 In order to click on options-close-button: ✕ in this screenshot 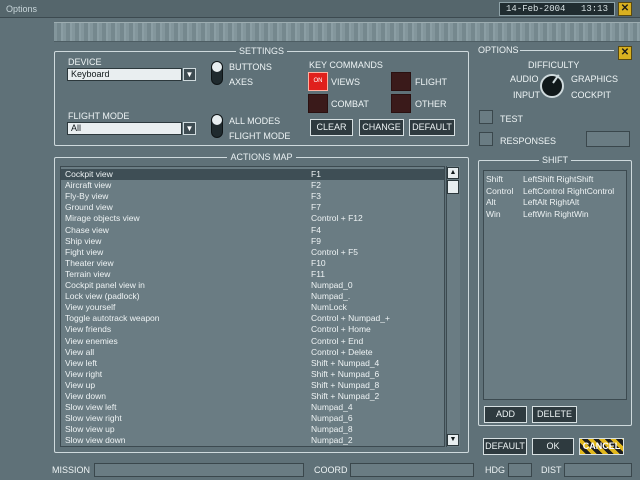, I will do `click(625, 53)`.